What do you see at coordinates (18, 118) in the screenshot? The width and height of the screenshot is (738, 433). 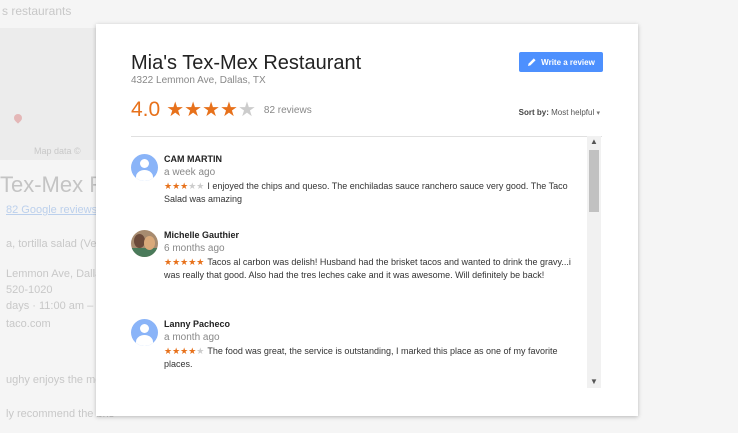 I see `map-pin-icon` at bounding box center [18, 118].